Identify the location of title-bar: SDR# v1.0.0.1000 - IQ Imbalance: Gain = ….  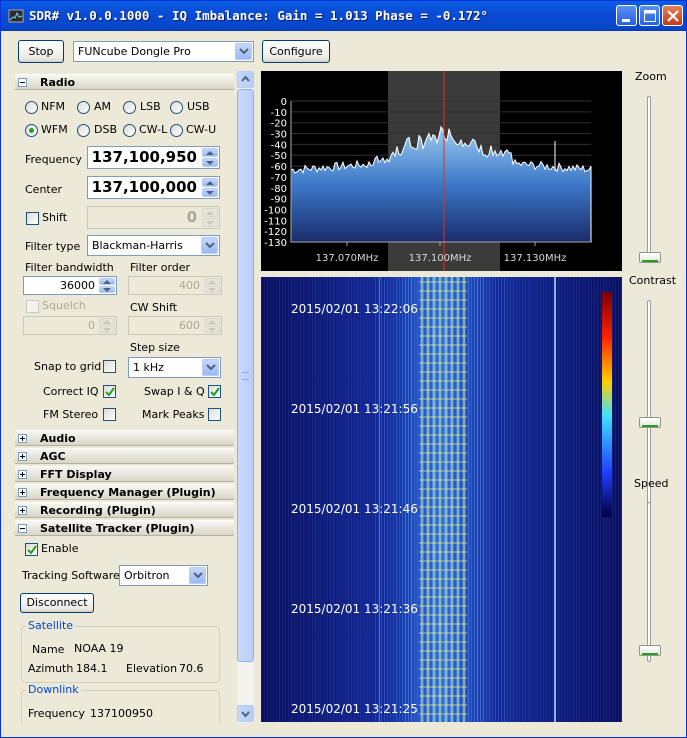
(343, 16).